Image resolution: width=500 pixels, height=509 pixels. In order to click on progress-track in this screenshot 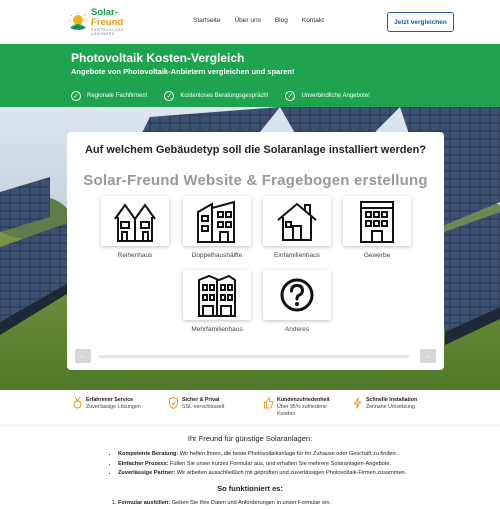, I will do `click(254, 356)`.